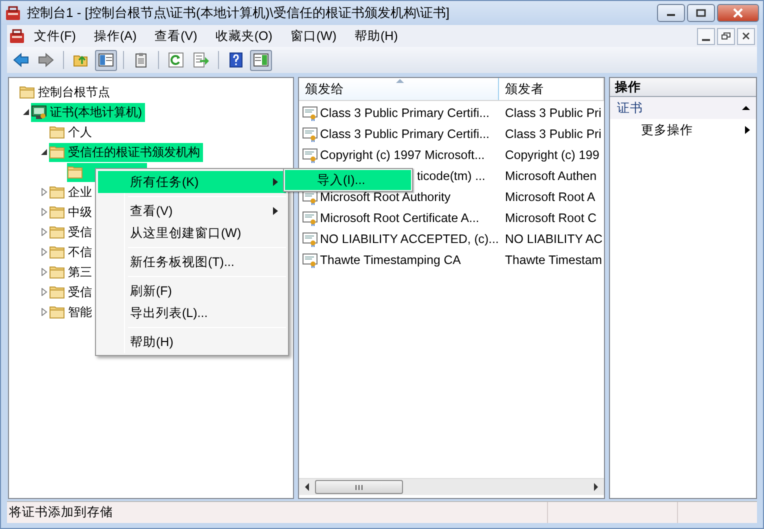 Image resolution: width=764 pixels, height=529 pixels. Describe the element at coordinates (683, 87) in the screenshot. I see `pane-title: 操作` at that location.